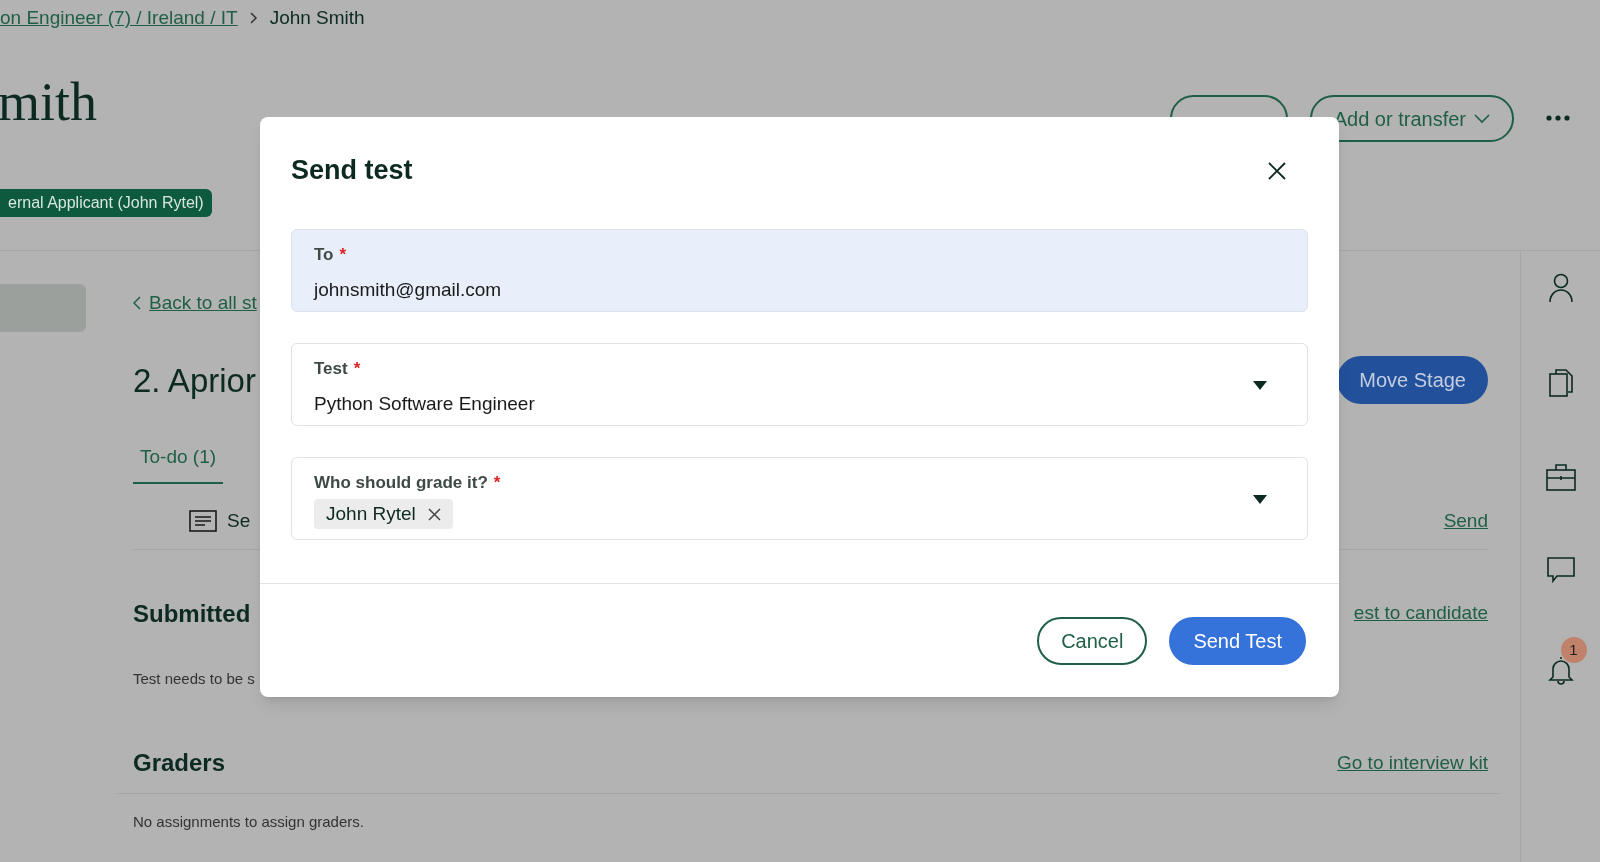 Image resolution: width=1600 pixels, height=862 pixels. Describe the element at coordinates (203, 303) in the screenshot. I see `back-link: Back to all st` at that location.